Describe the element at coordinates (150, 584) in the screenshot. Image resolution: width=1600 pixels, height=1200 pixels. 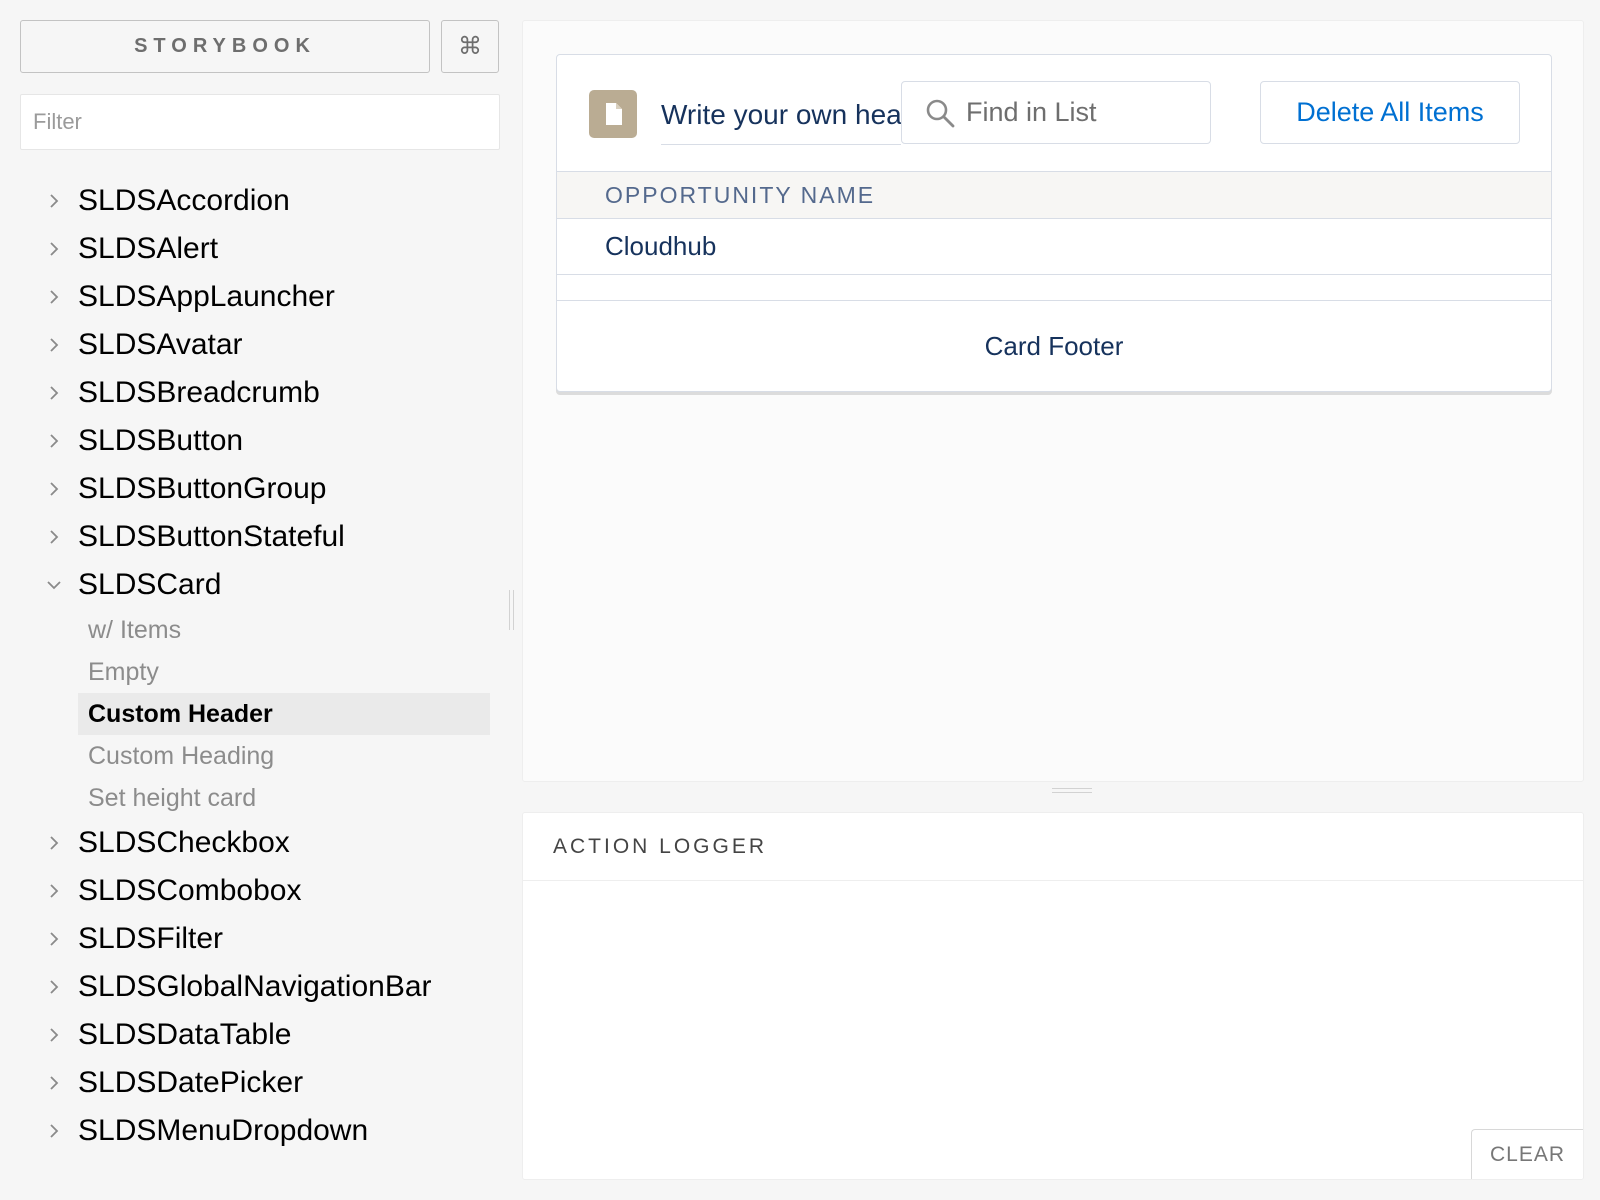
I see `tree-item-label: SLDSCard` at that location.